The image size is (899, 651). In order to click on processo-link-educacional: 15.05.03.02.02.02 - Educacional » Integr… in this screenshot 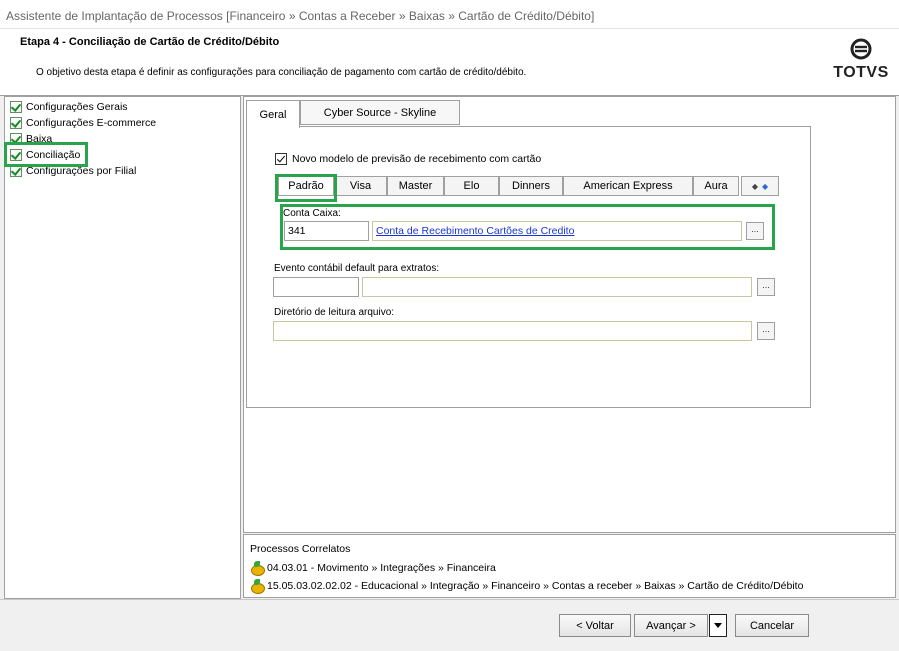, I will do `click(527, 586)`.